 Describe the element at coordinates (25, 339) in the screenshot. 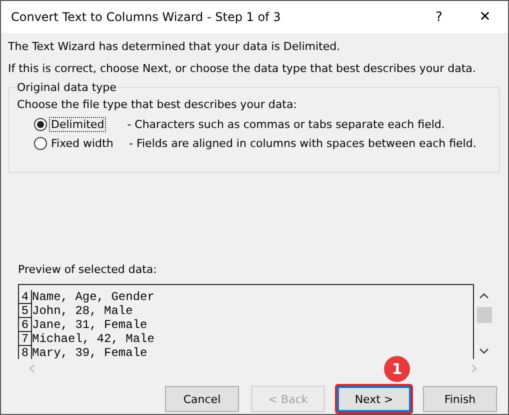

I see `line-number: 7` at that location.